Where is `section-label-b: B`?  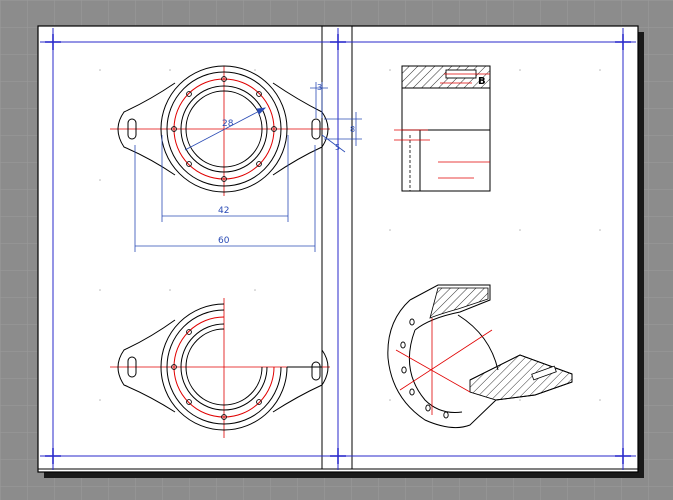 section-label-b: B is located at coordinates (482, 81).